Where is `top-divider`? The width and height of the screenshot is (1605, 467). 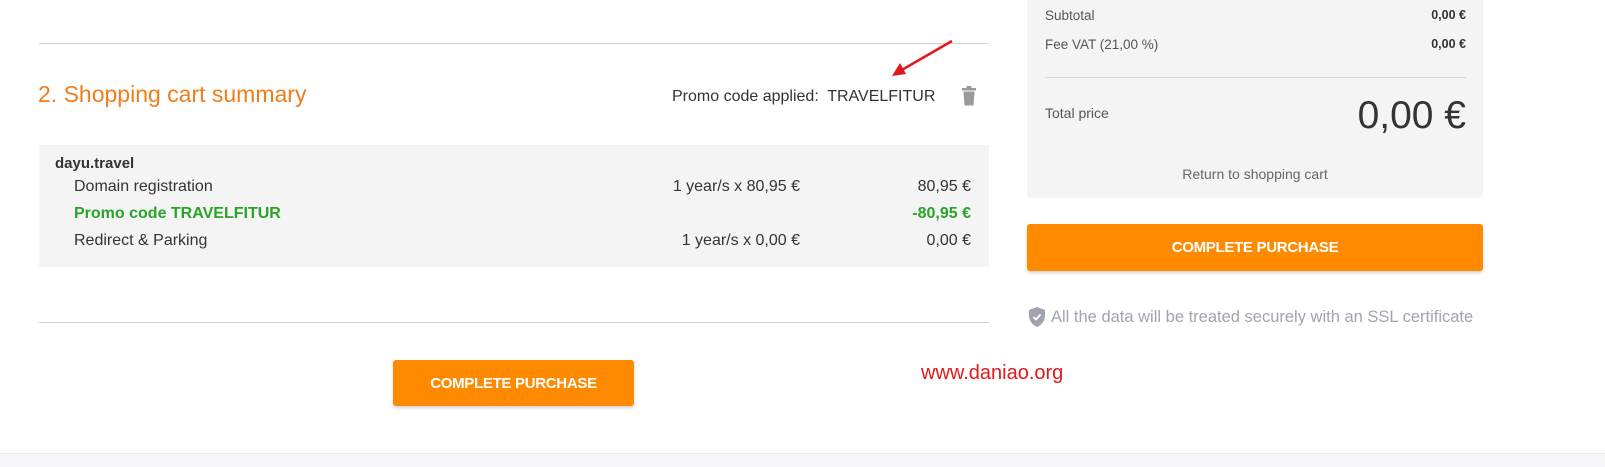 top-divider is located at coordinates (514, 43).